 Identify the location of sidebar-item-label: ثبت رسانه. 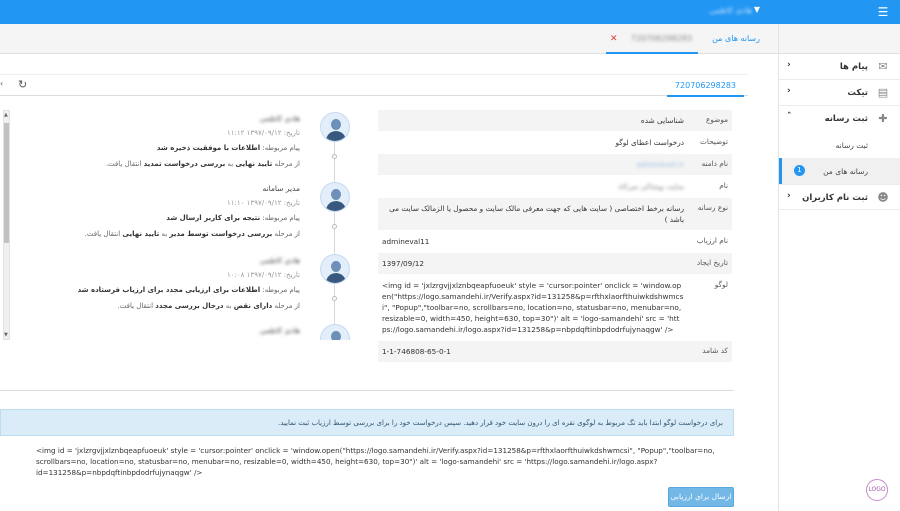
(846, 119).